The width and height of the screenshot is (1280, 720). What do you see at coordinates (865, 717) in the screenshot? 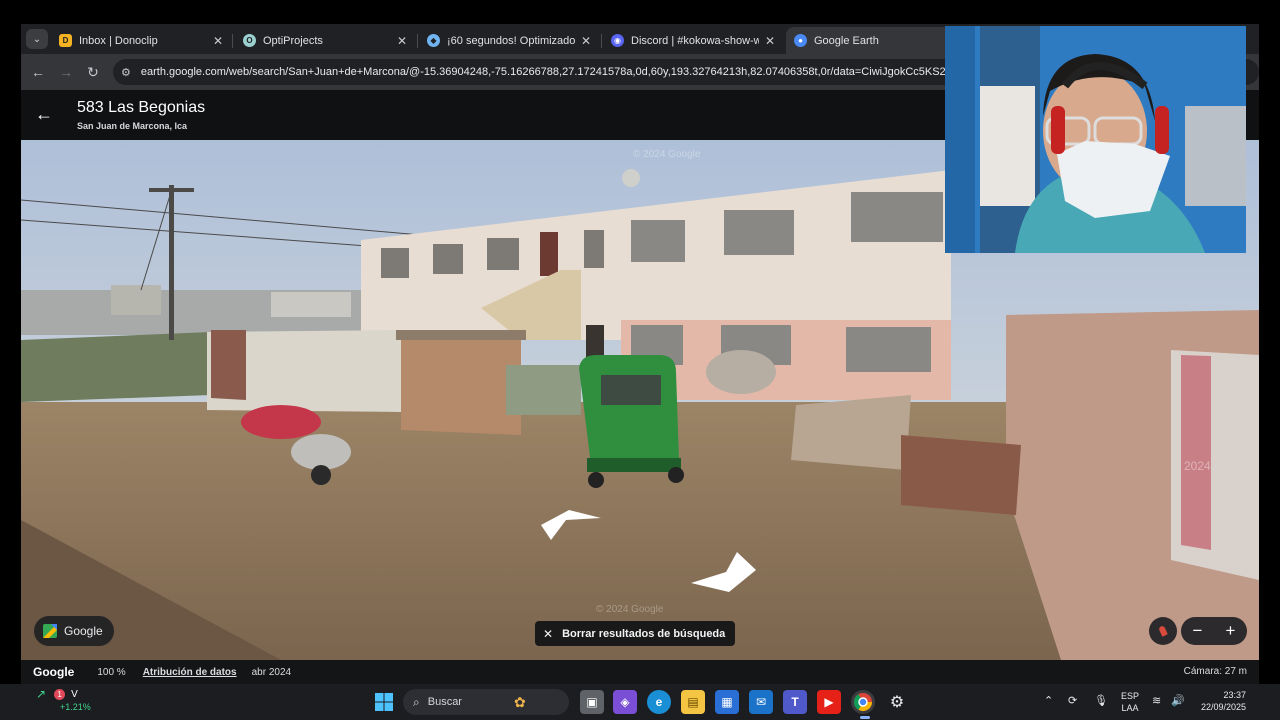
I see `active-app-indicator` at bounding box center [865, 717].